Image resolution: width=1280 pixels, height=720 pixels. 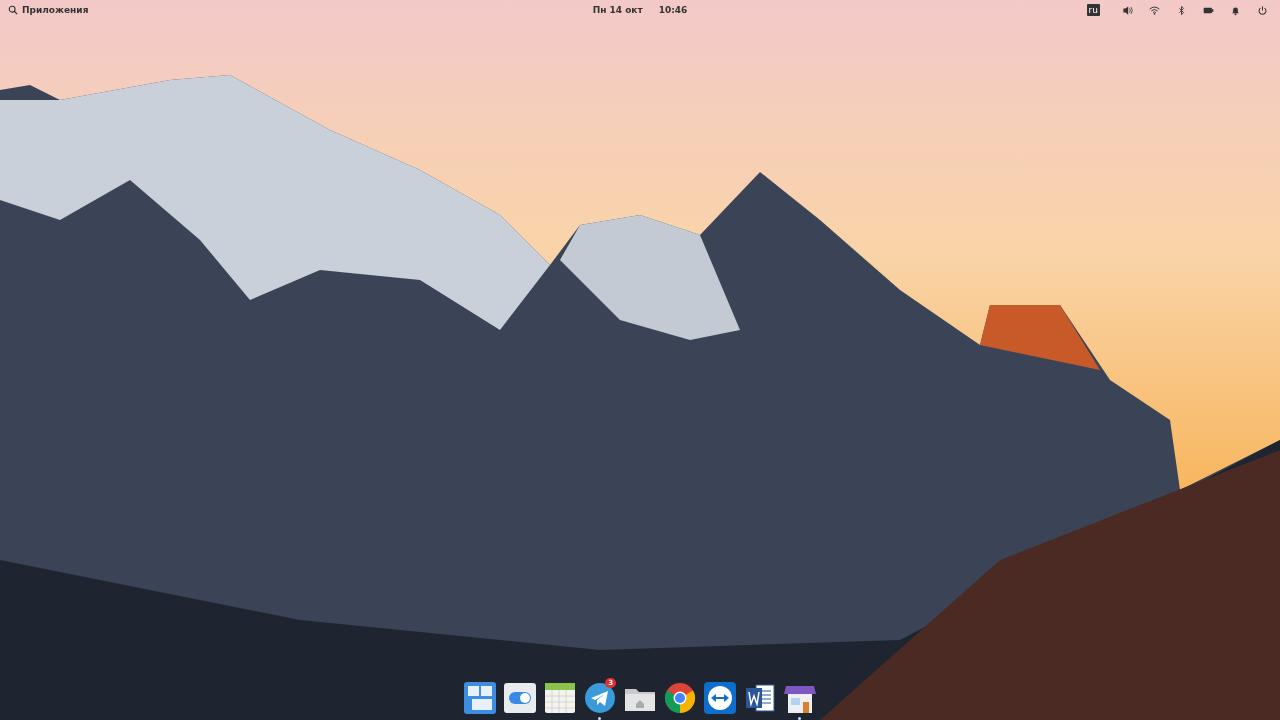 What do you see at coordinates (1127, 10) in the screenshot?
I see `volume-icon` at bounding box center [1127, 10].